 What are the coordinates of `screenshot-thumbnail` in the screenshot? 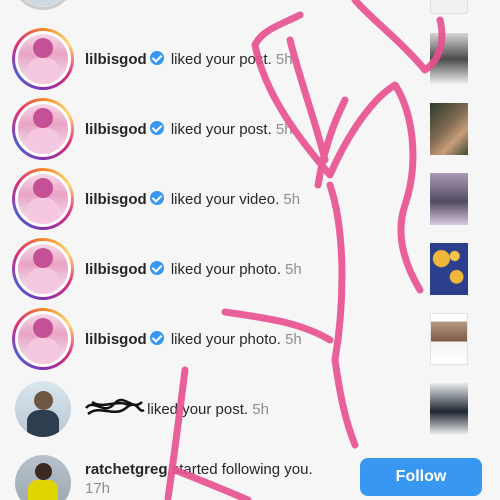 It's located at (449, 339).